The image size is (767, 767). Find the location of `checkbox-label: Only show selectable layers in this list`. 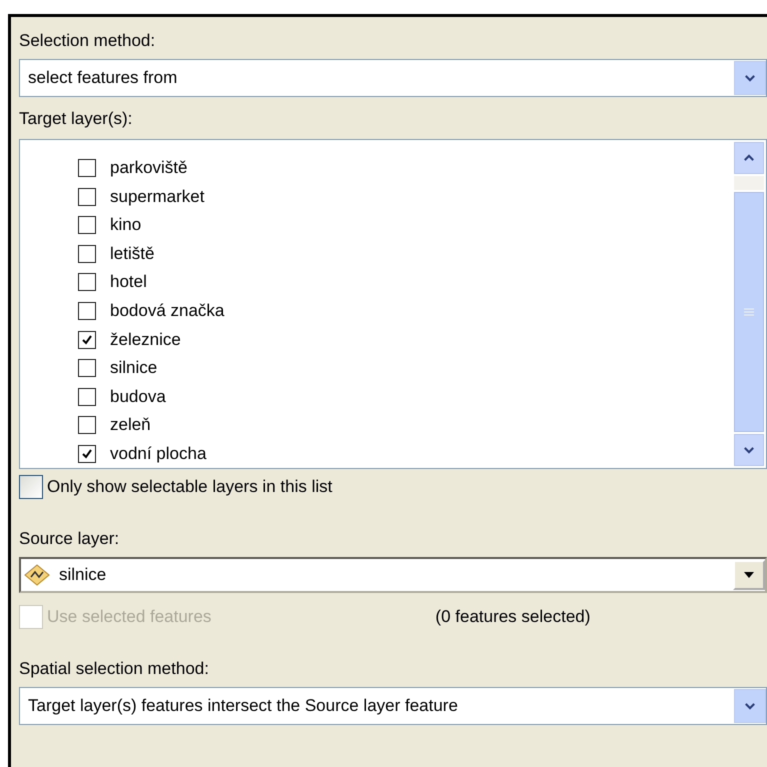

checkbox-label: Only show selectable layers in this list is located at coordinates (189, 487).